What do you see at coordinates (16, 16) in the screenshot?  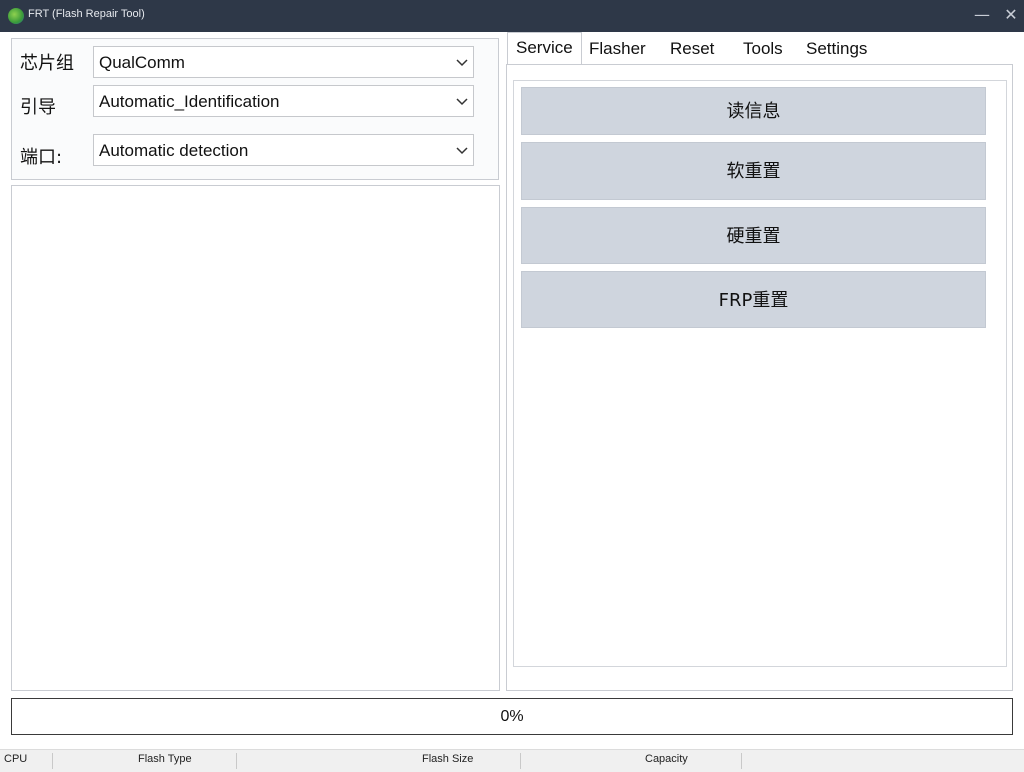 I see `app-icon` at bounding box center [16, 16].